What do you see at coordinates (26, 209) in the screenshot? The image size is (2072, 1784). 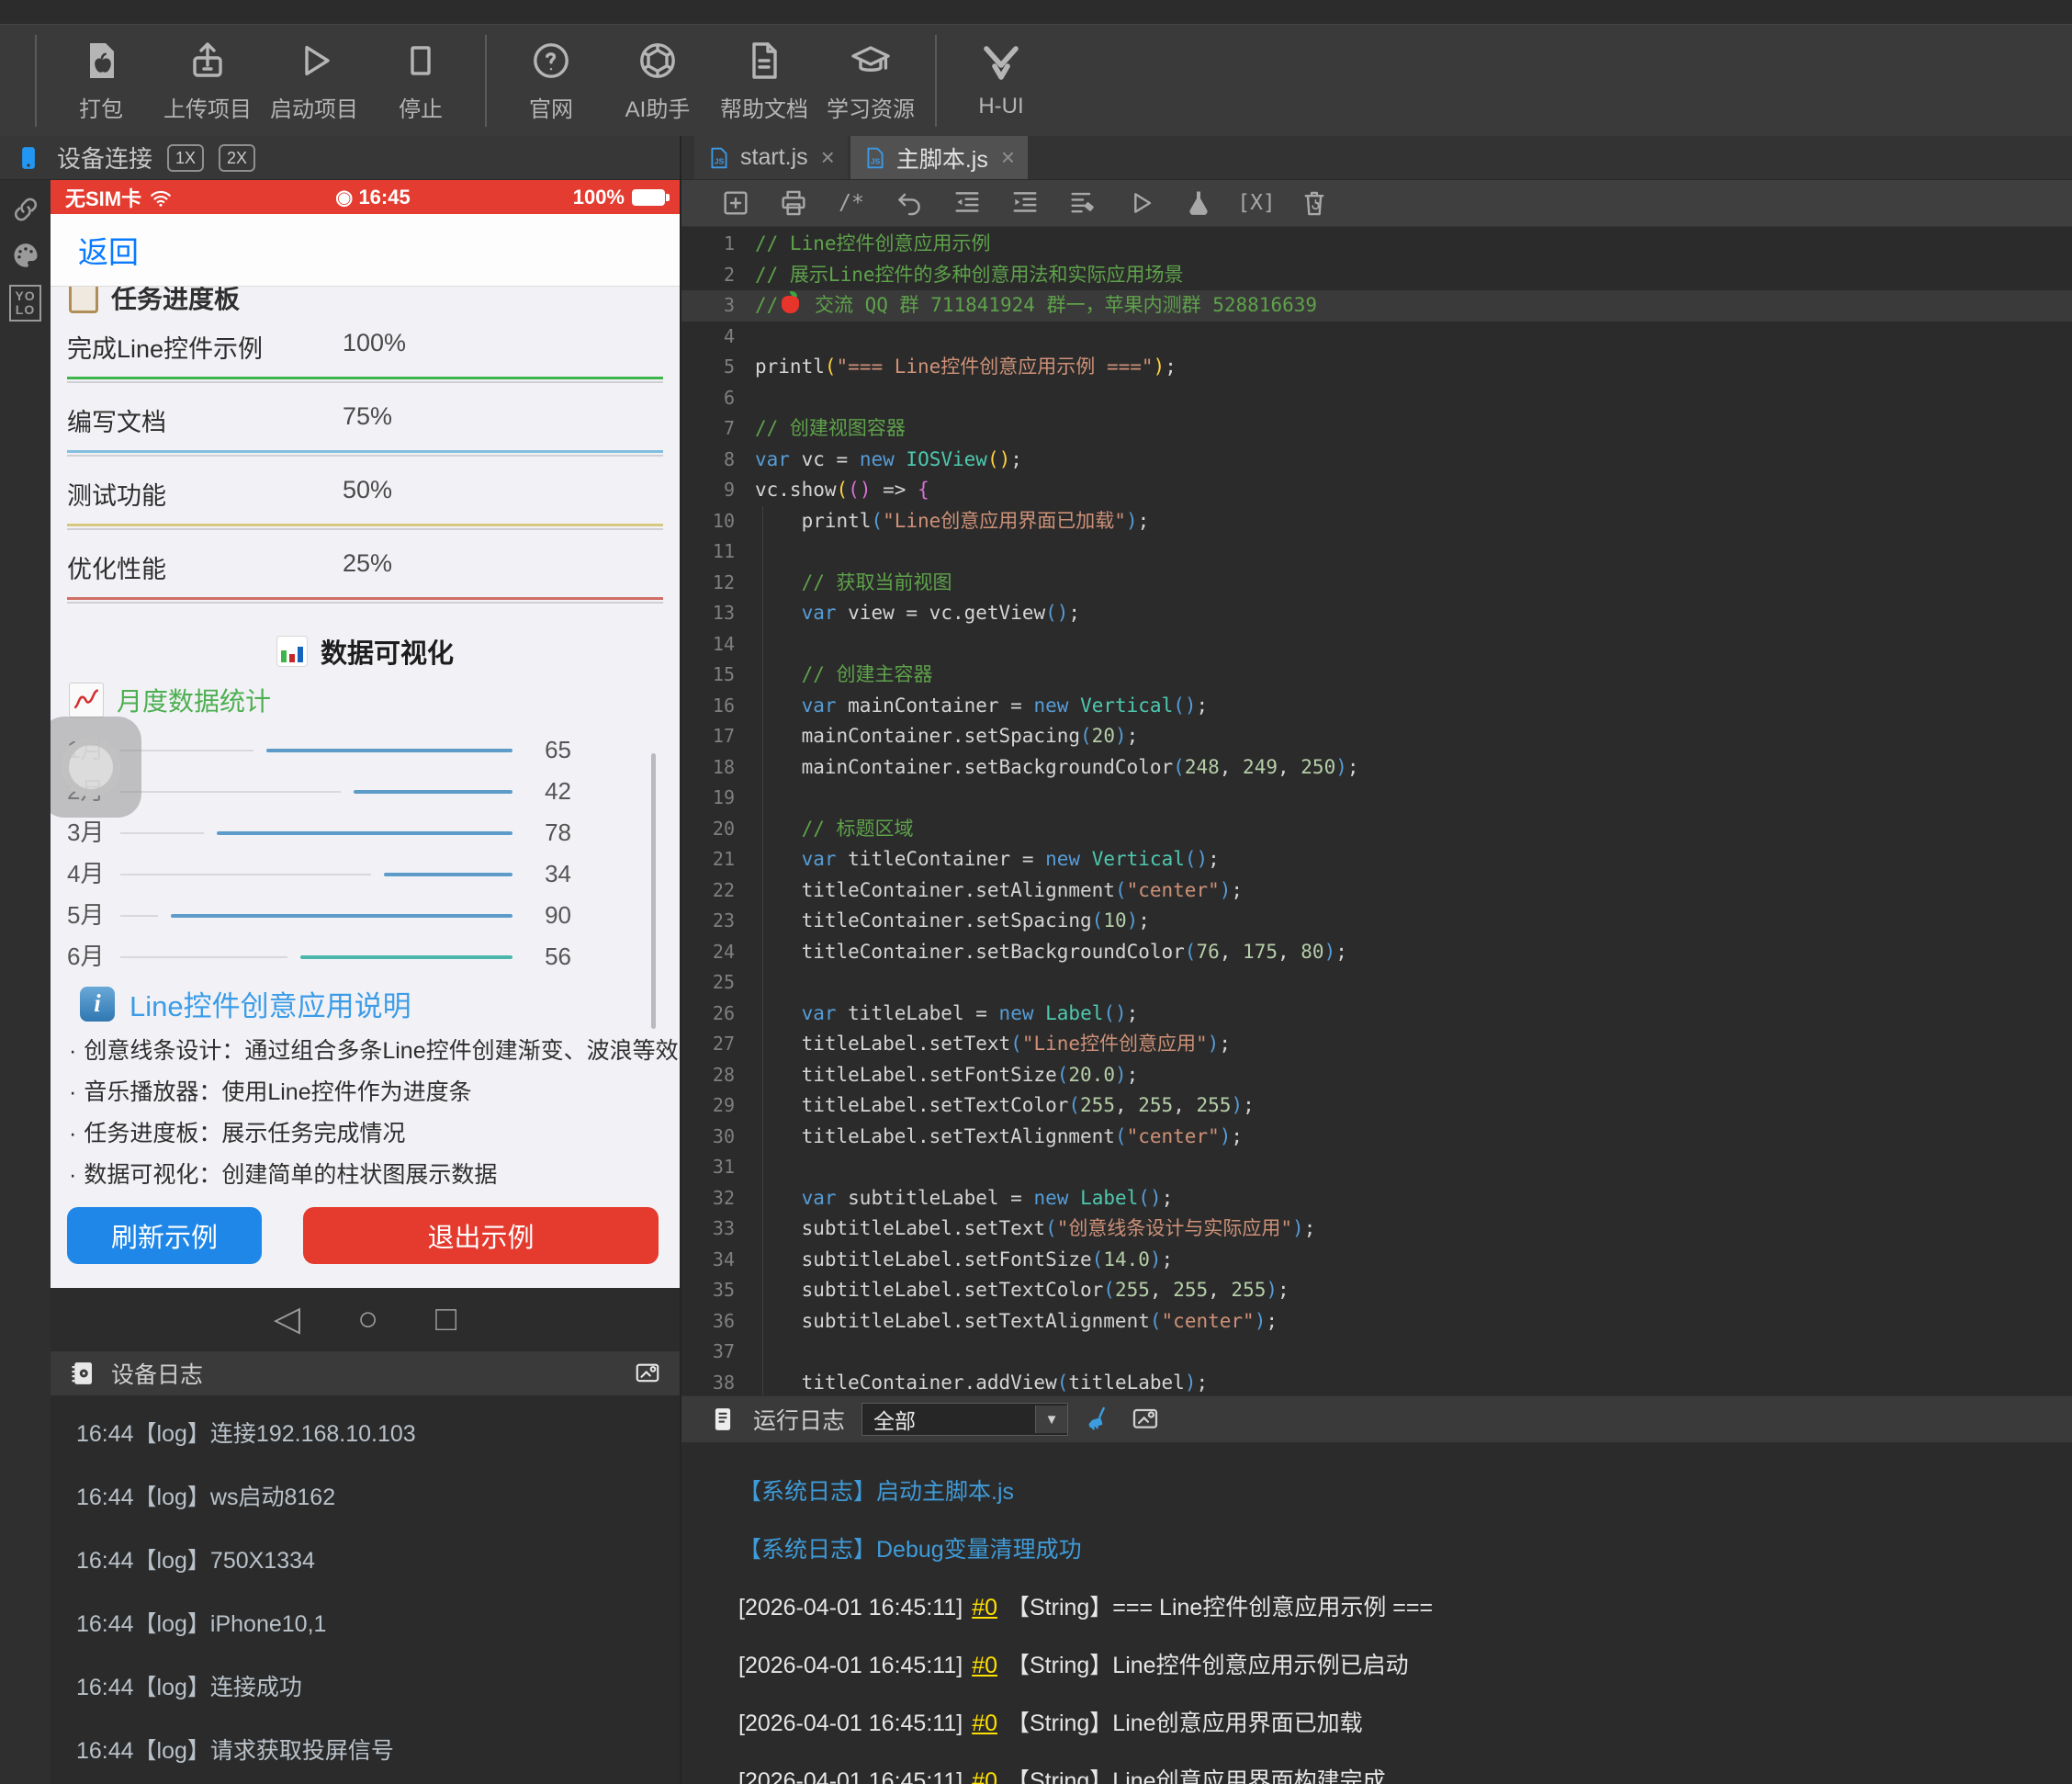 I see `link-icon` at bounding box center [26, 209].